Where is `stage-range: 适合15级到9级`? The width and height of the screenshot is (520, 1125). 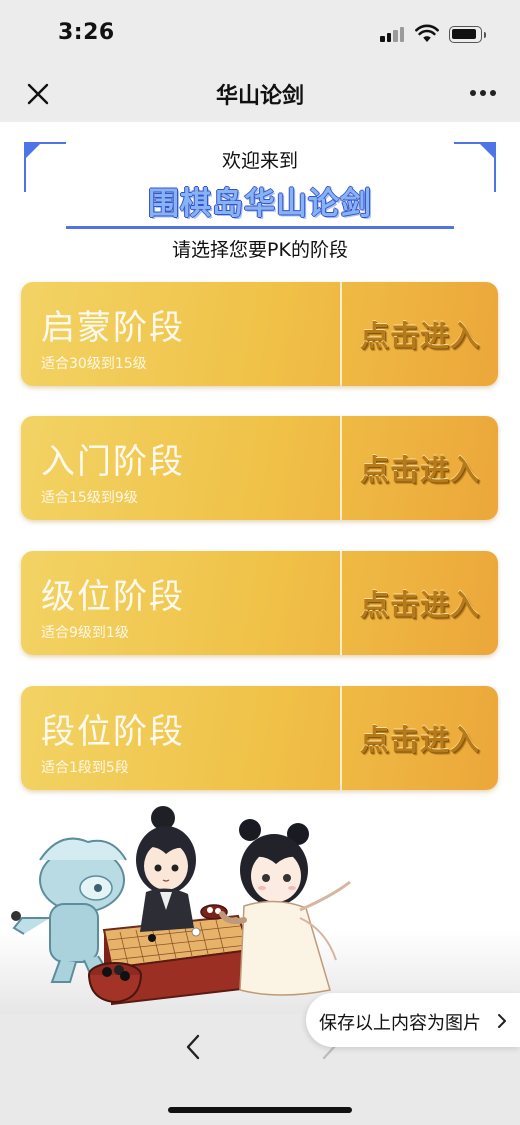
stage-range: 适合15级到9级 is located at coordinates (89, 498).